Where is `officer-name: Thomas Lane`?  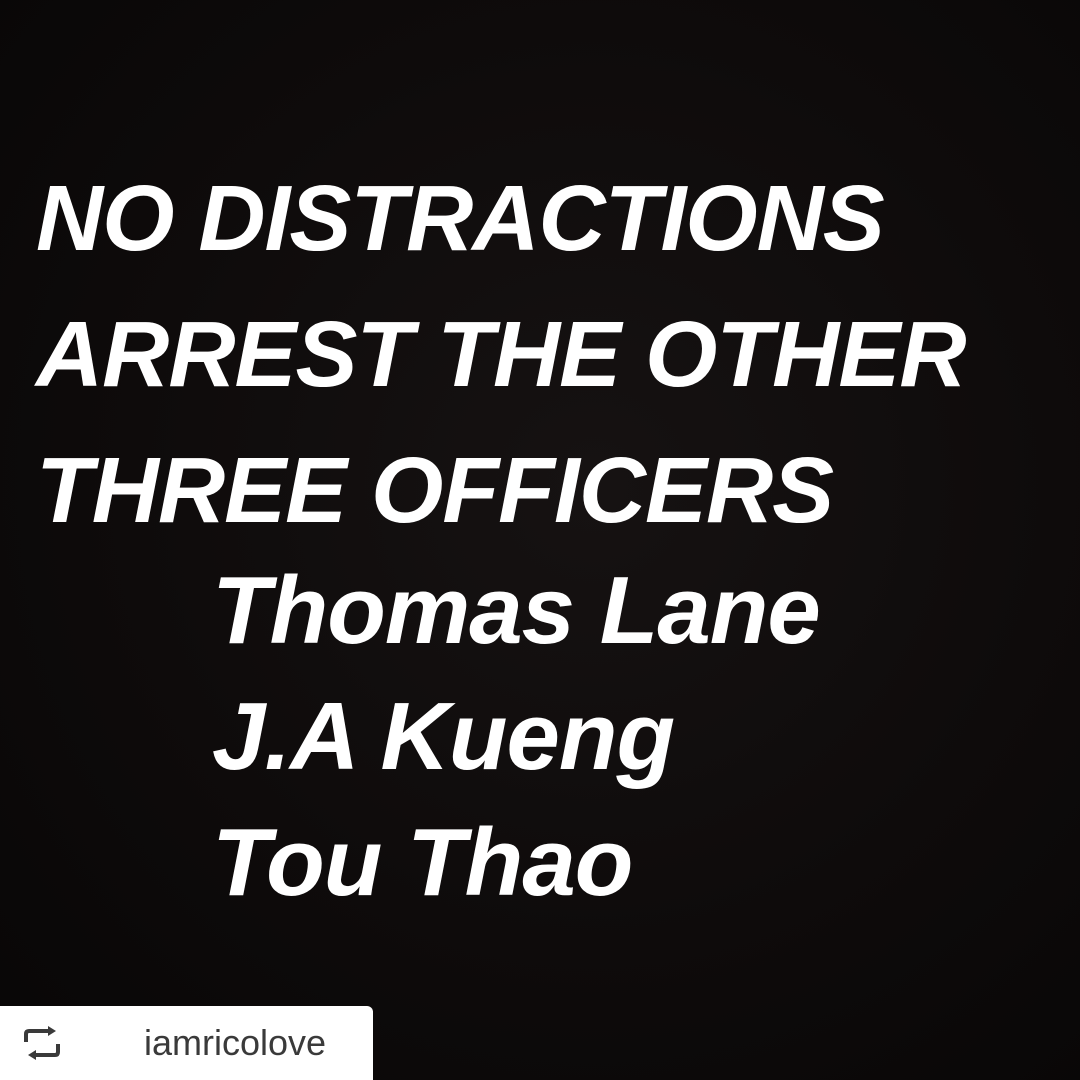
officer-name: Thomas Lane is located at coordinates (516, 610).